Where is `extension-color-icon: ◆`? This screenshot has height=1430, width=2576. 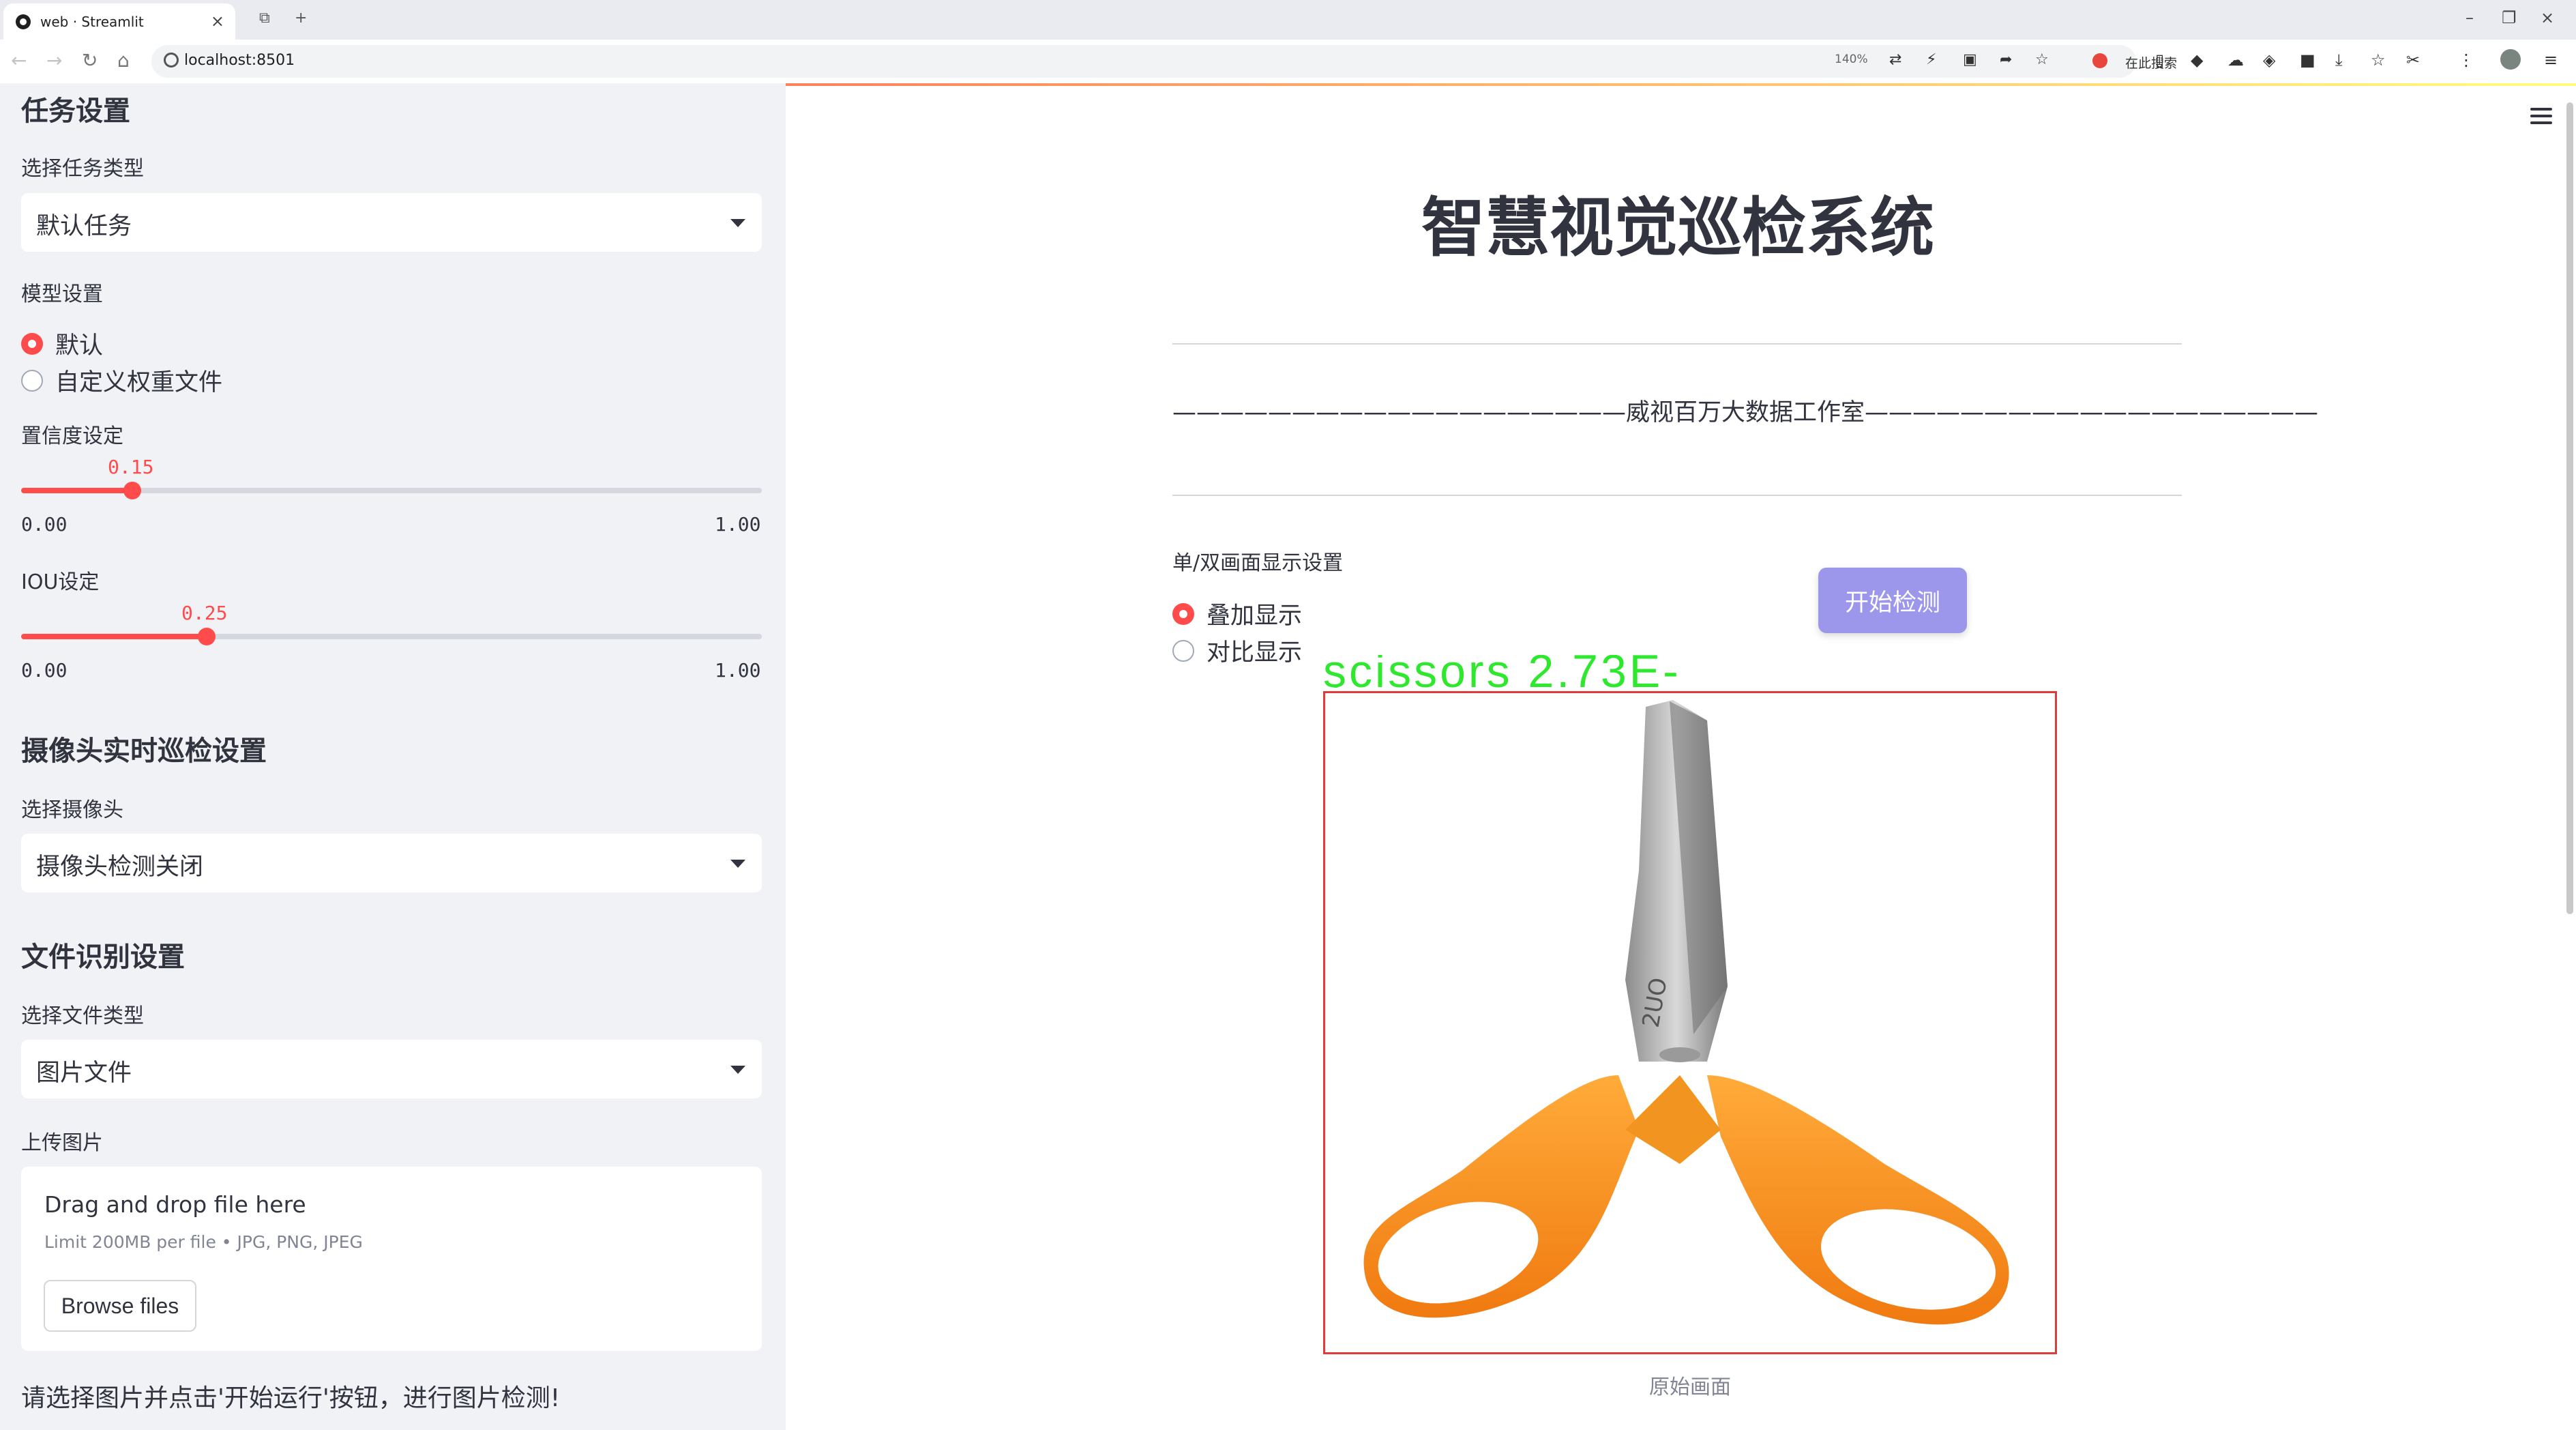 extension-color-icon: ◆ is located at coordinates (2197, 60).